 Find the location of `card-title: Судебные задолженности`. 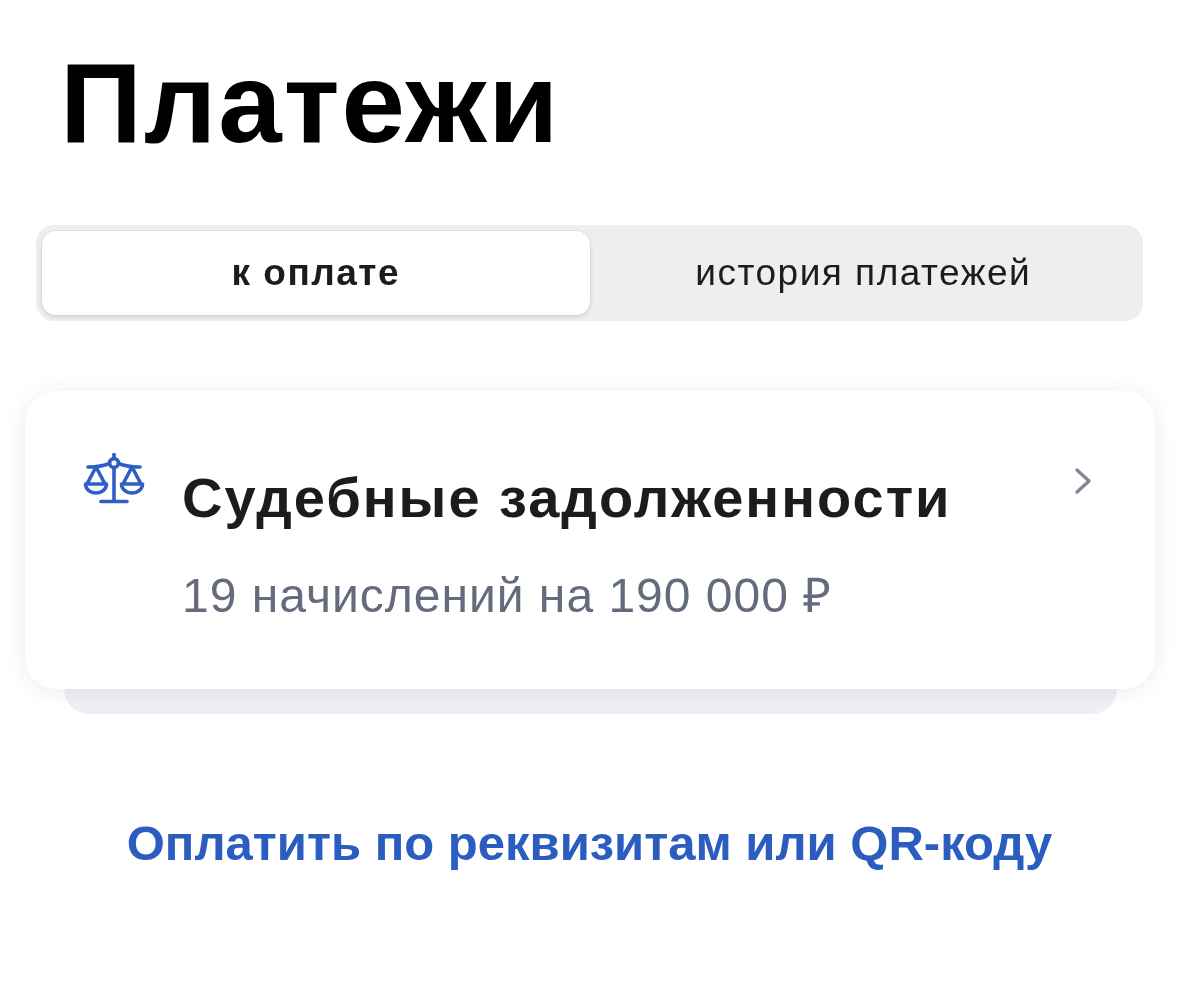

card-title: Судебные задолженности is located at coordinates (567, 498).